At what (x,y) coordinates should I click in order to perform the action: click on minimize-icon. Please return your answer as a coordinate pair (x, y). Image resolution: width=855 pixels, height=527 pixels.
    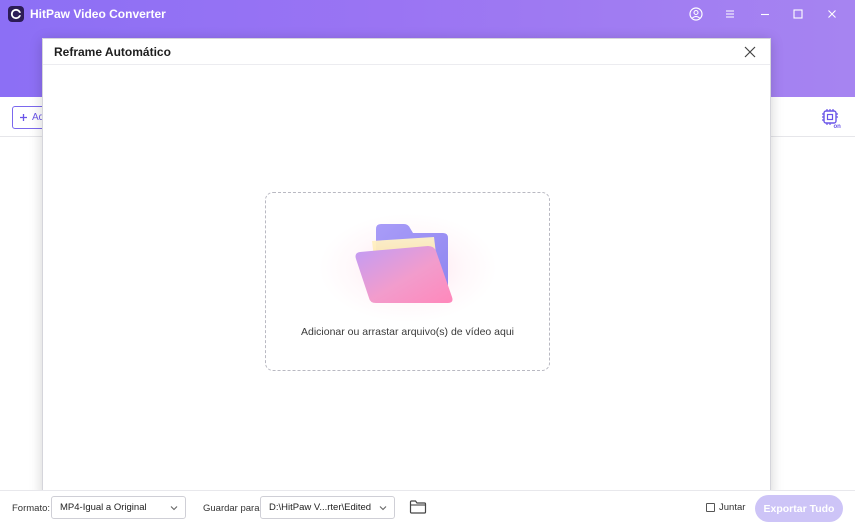
    Looking at the image, I should click on (765, 14).